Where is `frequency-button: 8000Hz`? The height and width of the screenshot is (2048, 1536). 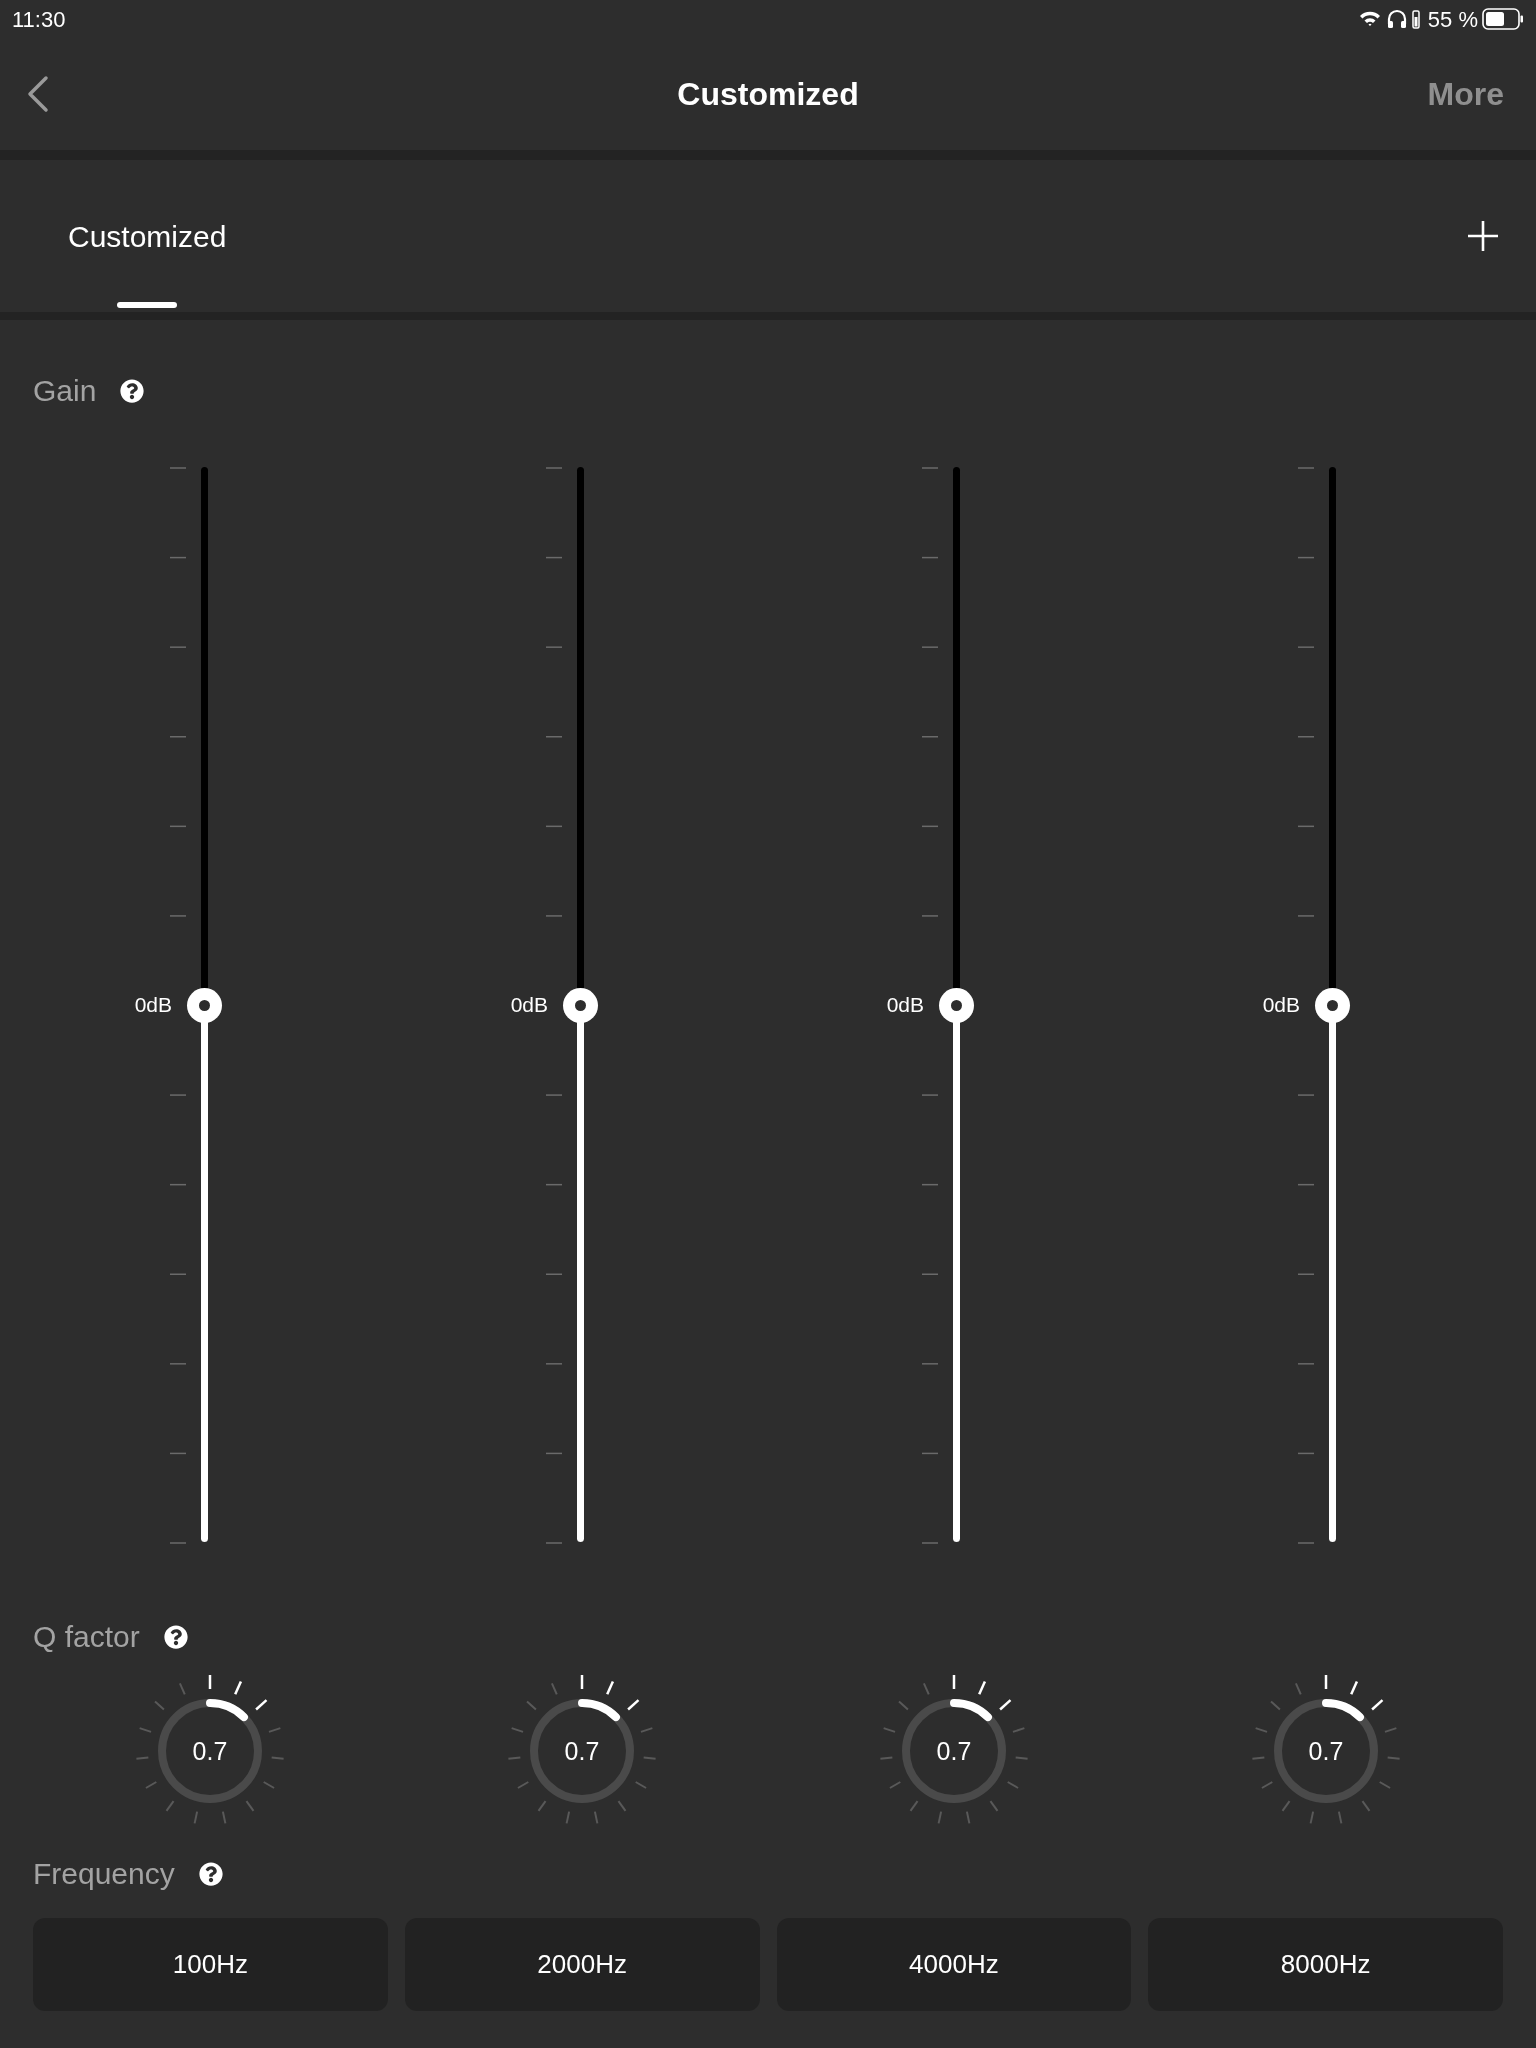
frequency-button: 8000Hz is located at coordinates (1325, 1964).